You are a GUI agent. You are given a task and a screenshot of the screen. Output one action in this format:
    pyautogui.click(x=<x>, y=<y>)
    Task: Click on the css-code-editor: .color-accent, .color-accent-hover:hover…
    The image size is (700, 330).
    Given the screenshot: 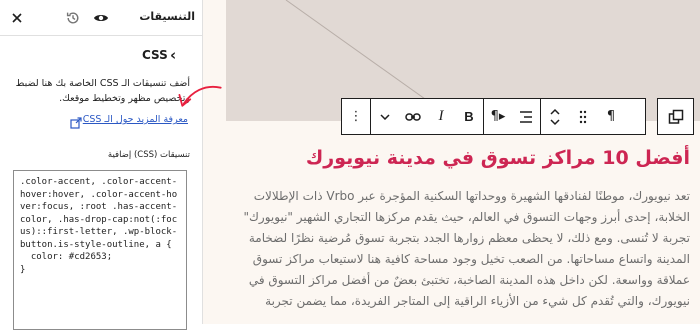 What is the action you would take?
    pyautogui.click(x=100, y=250)
    